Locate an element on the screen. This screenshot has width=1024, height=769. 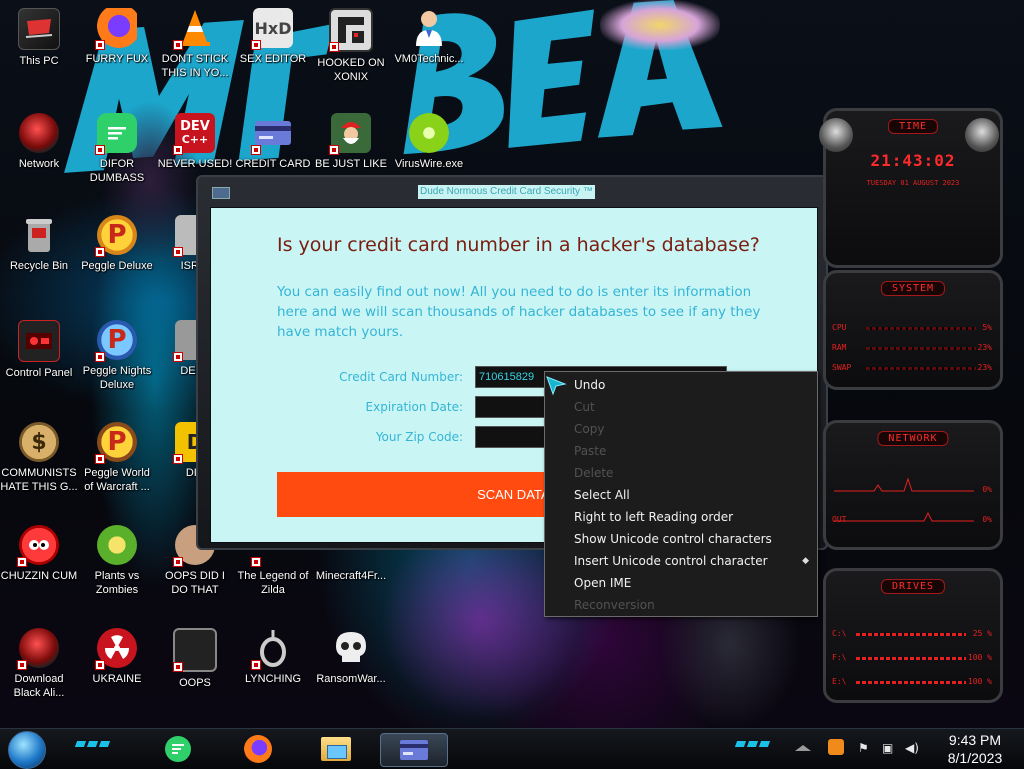
volume-icon: ◀) is located at coordinates (912, 748).